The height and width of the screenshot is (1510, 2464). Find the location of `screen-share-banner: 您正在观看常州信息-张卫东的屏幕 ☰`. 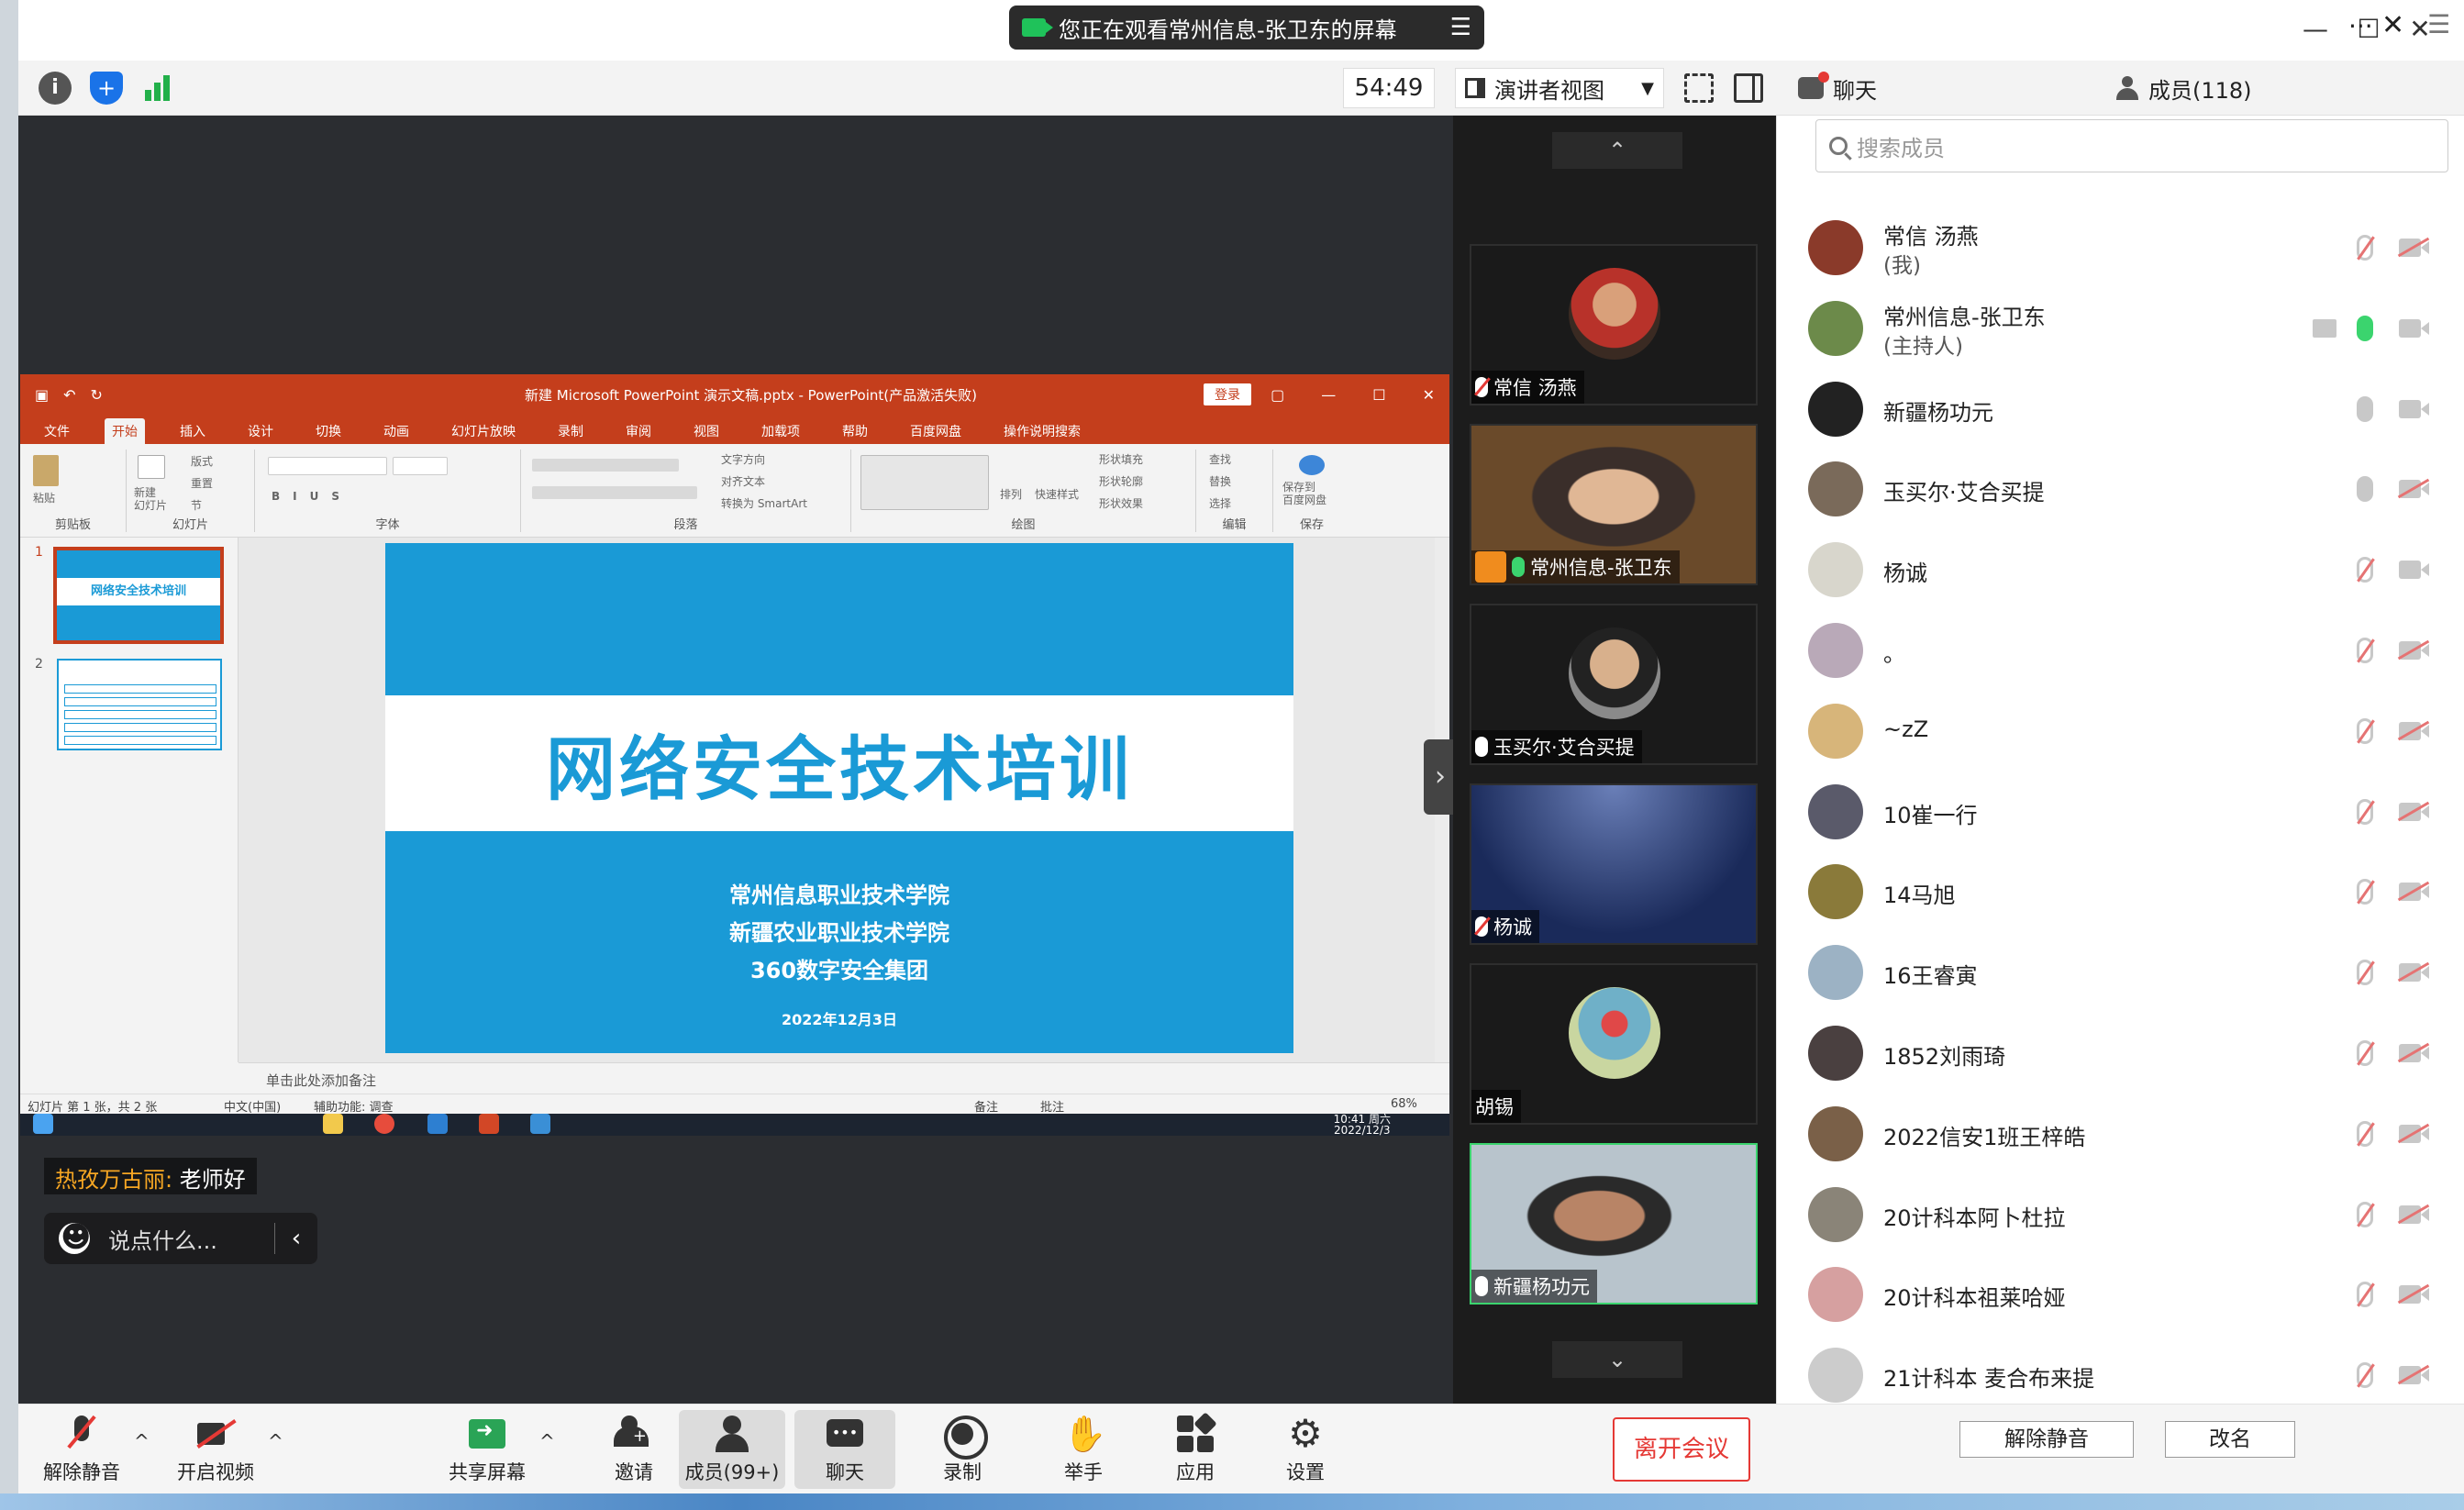

screen-share-banner: 您正在观看常州信息-张卫东的屏幕 ☰ is located at coordinates (1246, 28).